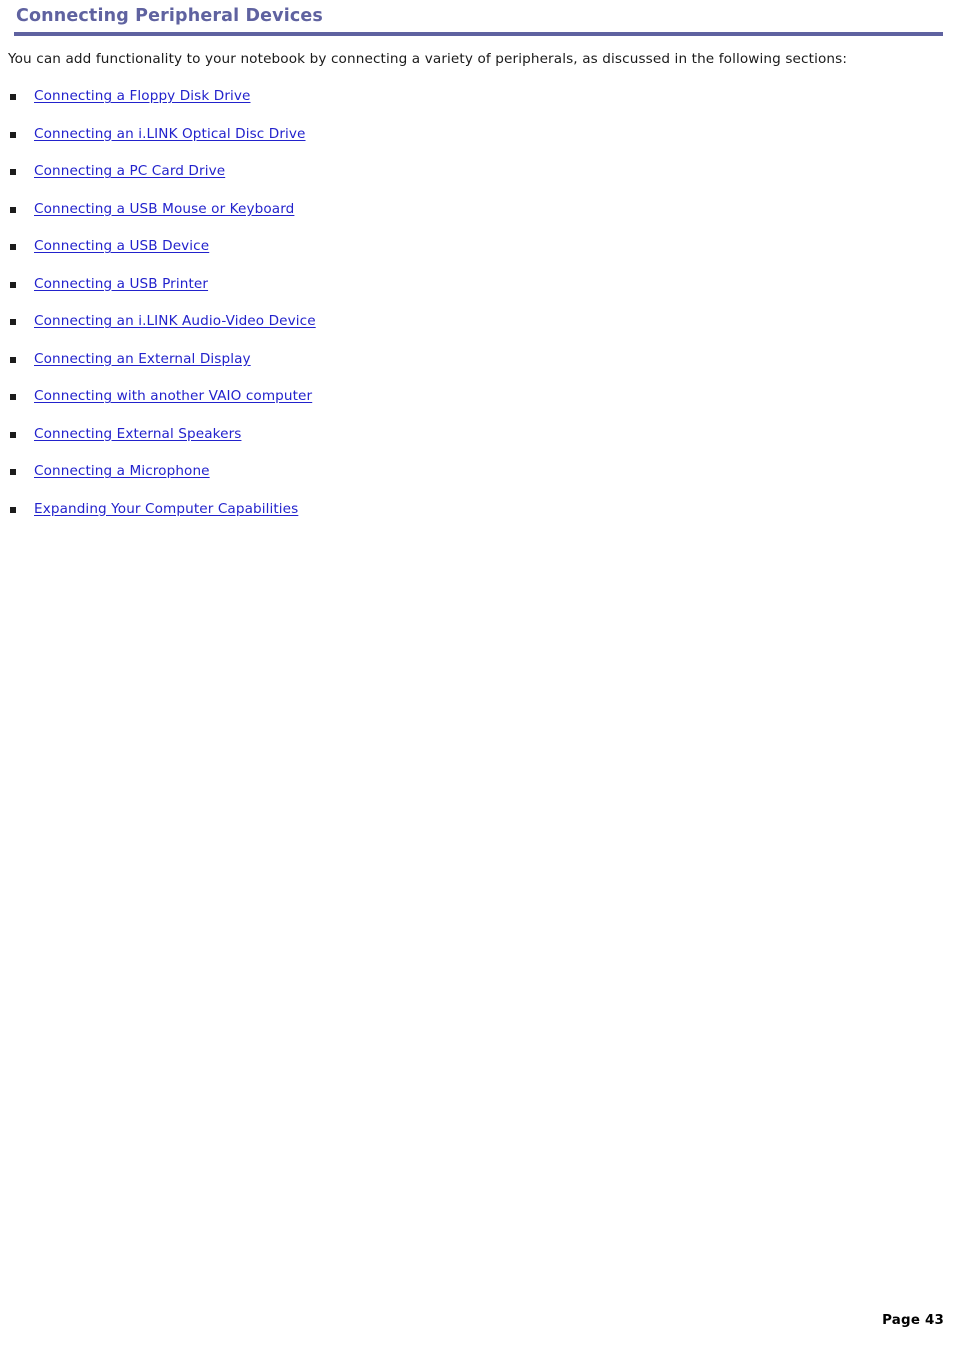 Image resolution: width=954 pixels, height=1351 pixels. What do you see at coordinates (173, 396) in the screenshot?
I see `section-link: Connecting with another VAIO computer` at bounding box center [173, 396].